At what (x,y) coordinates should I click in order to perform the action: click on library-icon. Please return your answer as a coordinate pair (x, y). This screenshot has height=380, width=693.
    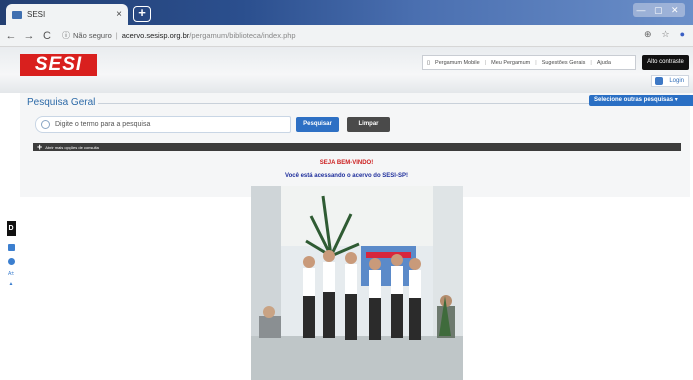
    Looking at the image, I should click on (11, 247).